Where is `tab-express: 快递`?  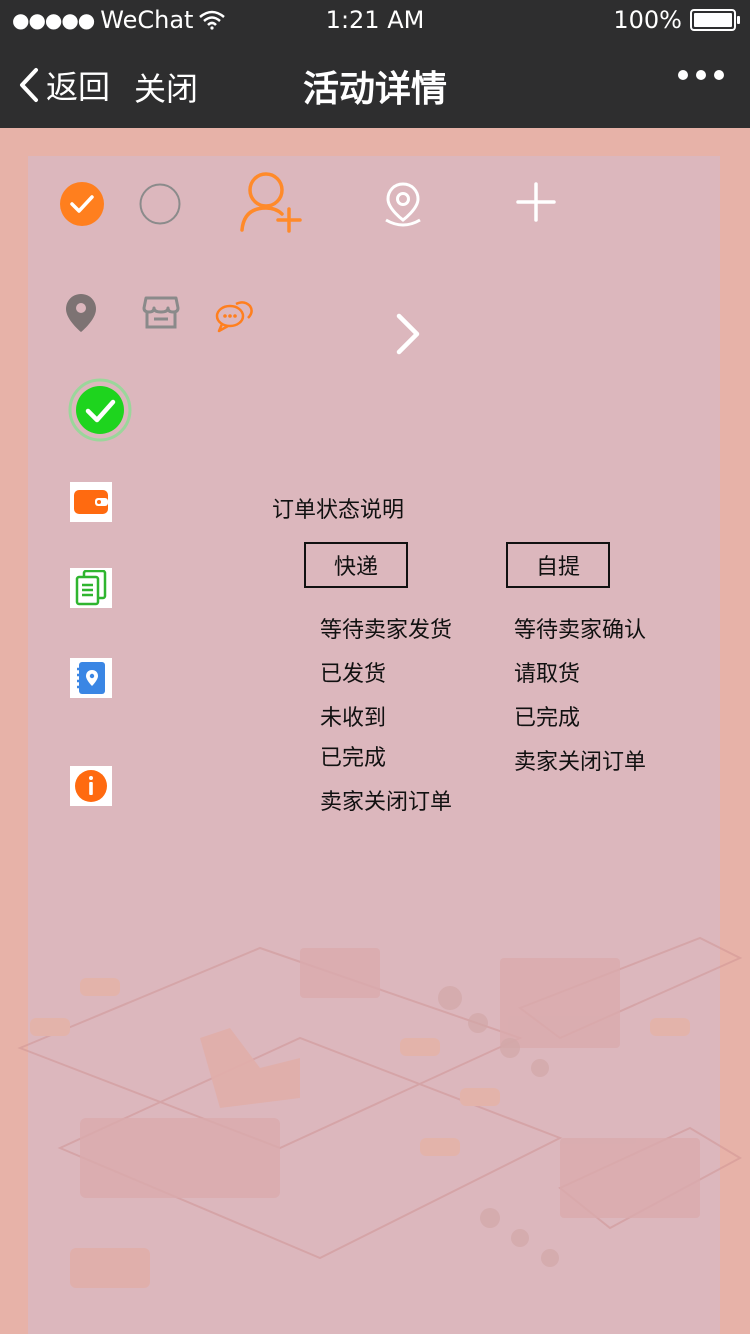 tab-express: 快递 is located at coordinates (356, 565).